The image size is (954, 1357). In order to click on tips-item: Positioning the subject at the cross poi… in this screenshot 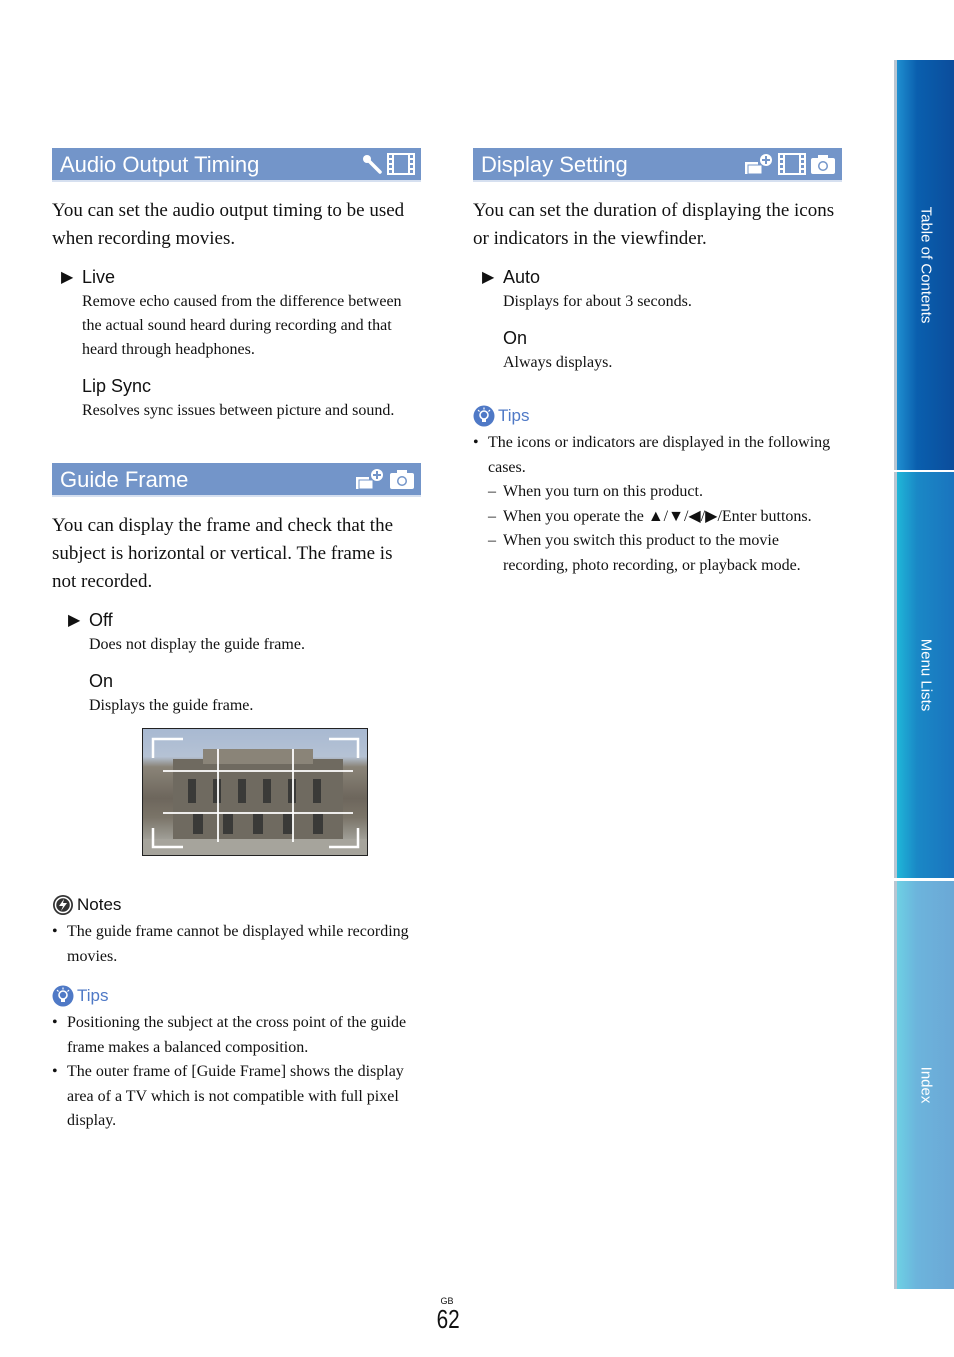, I will do `click(236, 1035)`.